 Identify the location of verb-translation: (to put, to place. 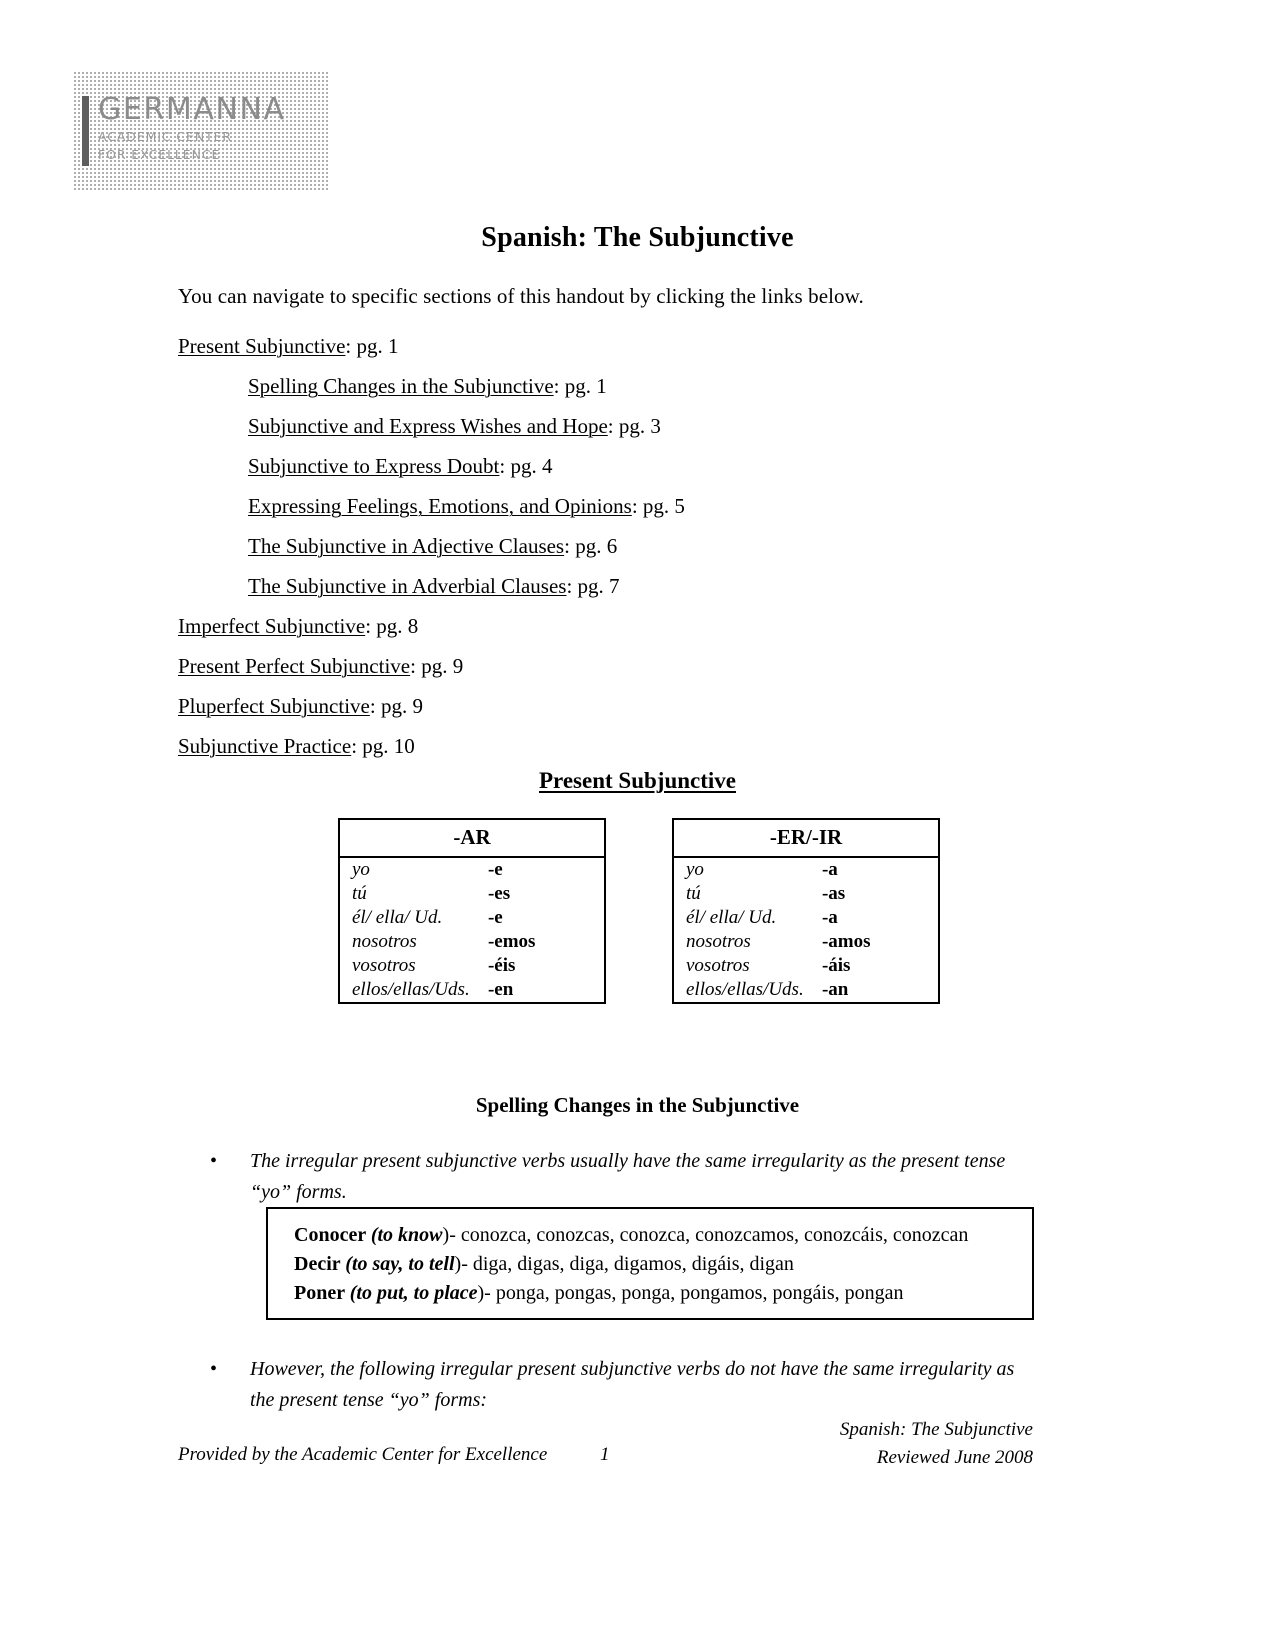
(413, 1293).